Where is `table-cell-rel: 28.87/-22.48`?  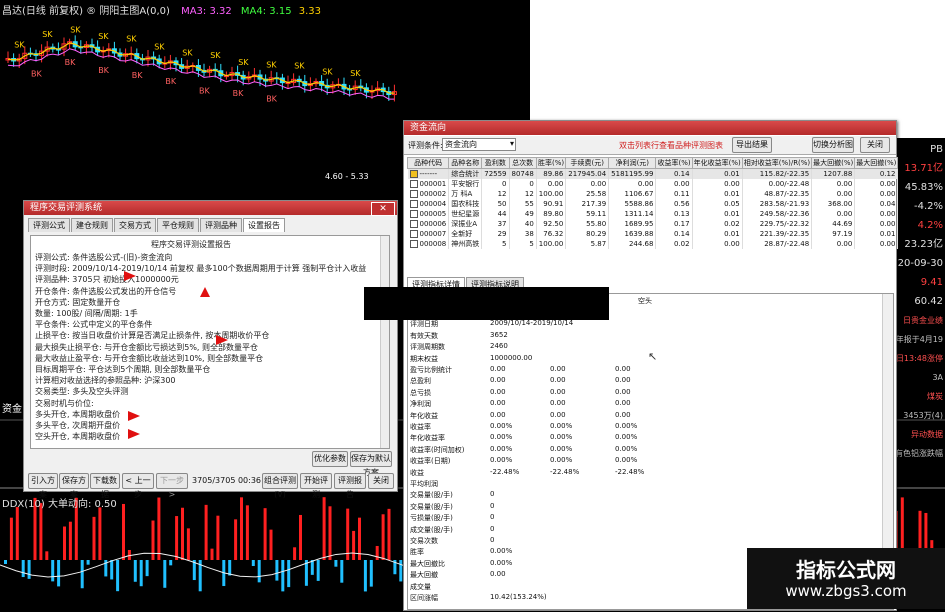
table-cell-rel: 28.87/-22.48 is located at coordinates (777, 244).